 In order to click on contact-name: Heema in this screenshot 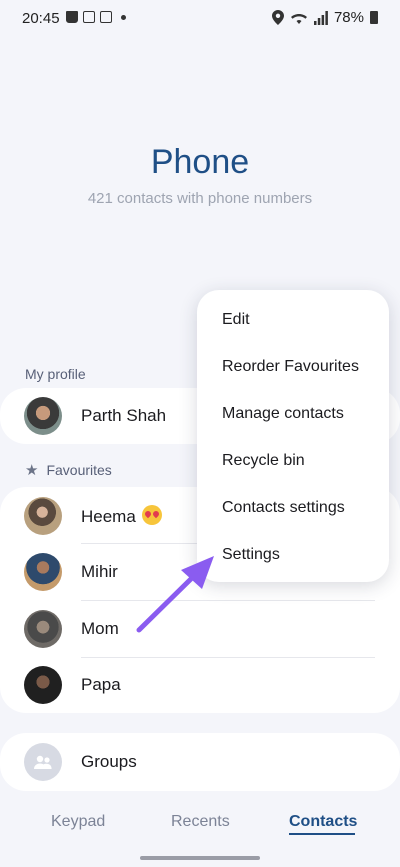, I will do `click(121, 516)`.